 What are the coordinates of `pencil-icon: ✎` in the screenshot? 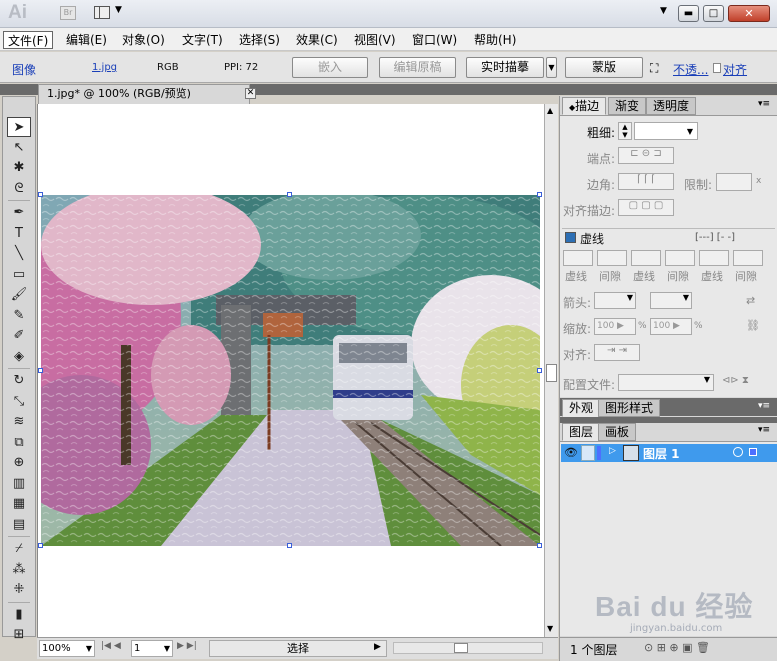 It's located at (19, 316).